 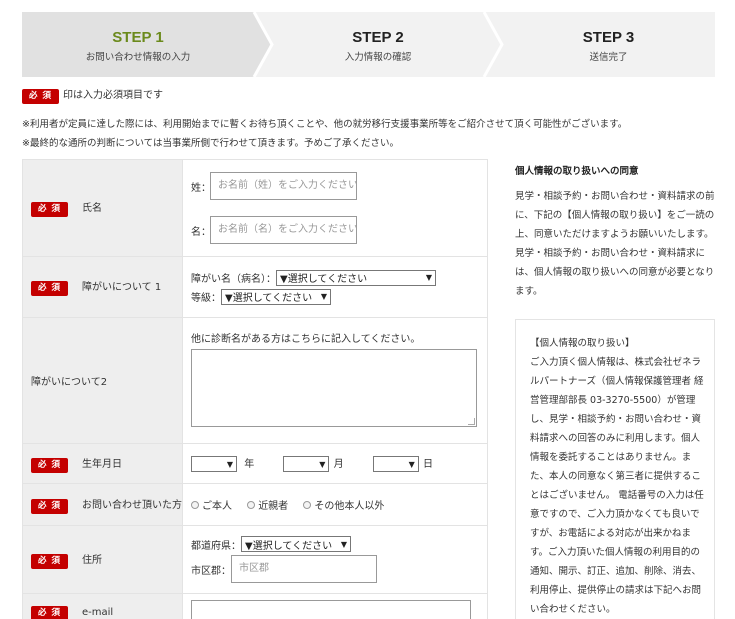 I want to click on resize-grip-icon, so click(x=471, y=421).